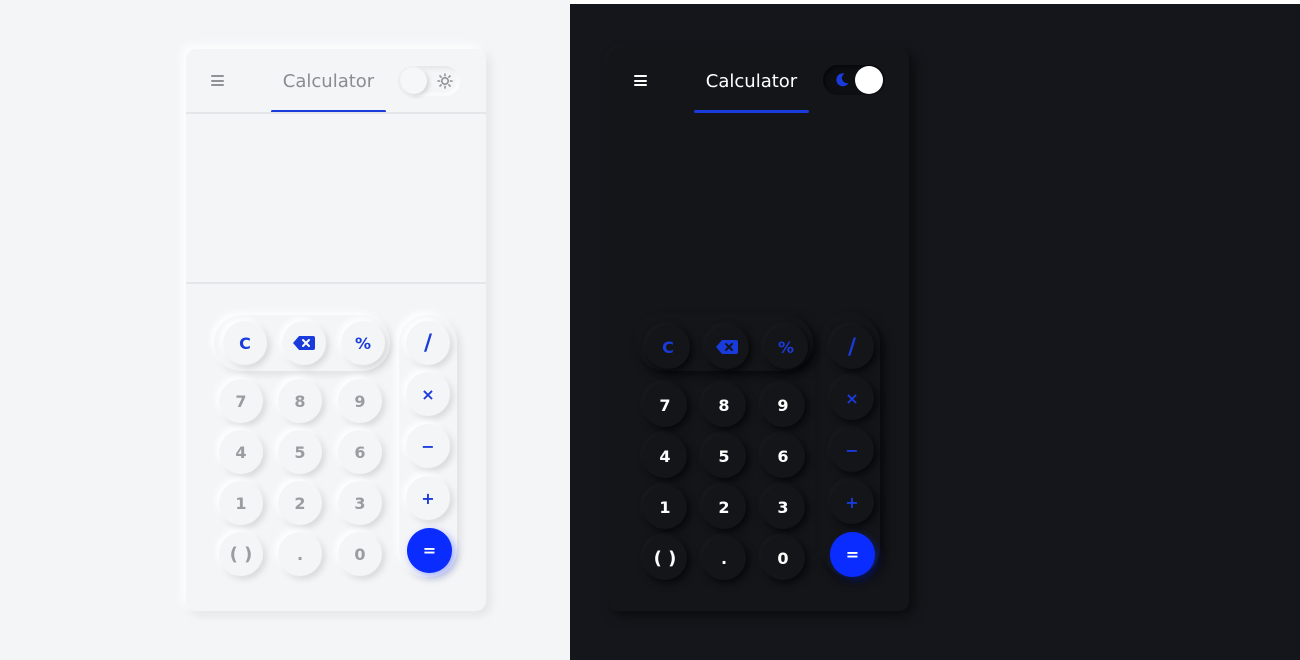  Describe the element at coordinates (445, 81) in the screenshot. I see `sun-icon` at that location.